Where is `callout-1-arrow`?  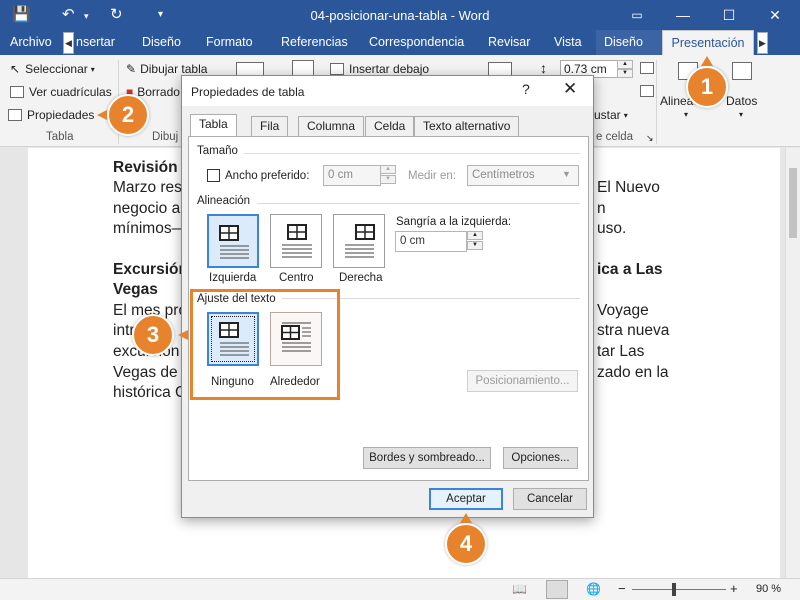
callout-1-arrow is located at coordinates (707, 61).